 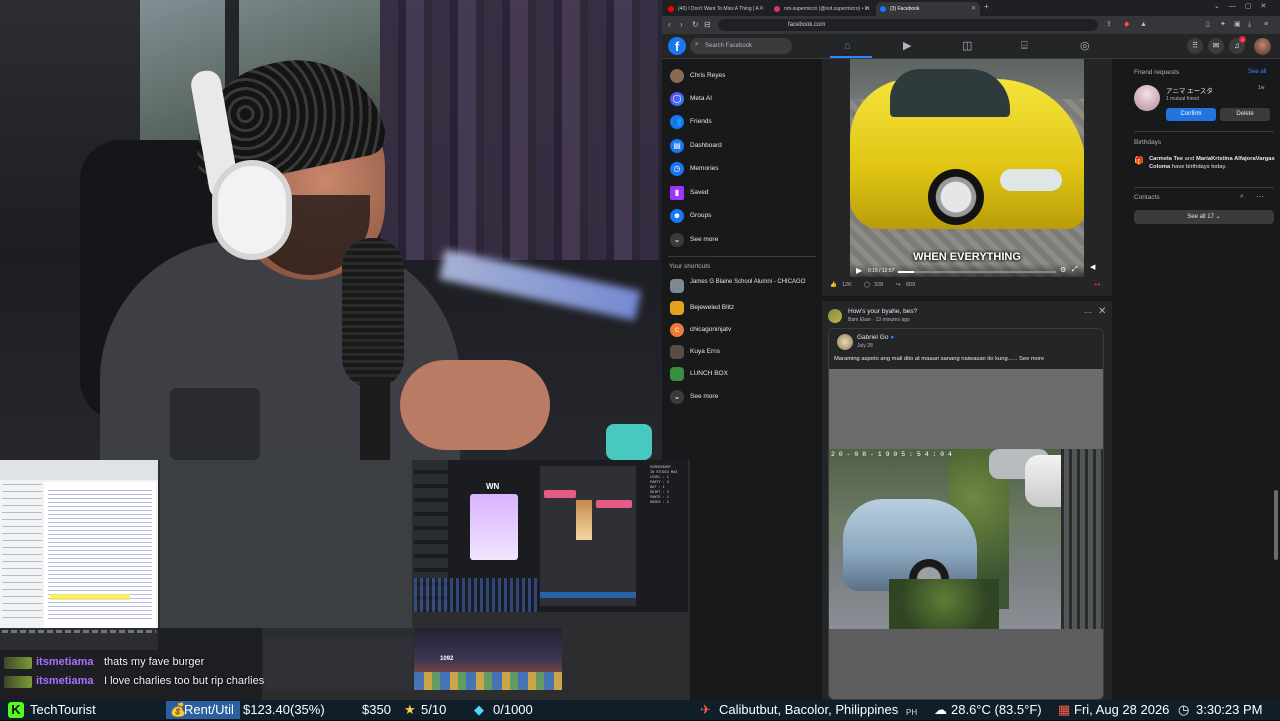 I want to click on video-icon: ▶, so click(x=907, y=46).